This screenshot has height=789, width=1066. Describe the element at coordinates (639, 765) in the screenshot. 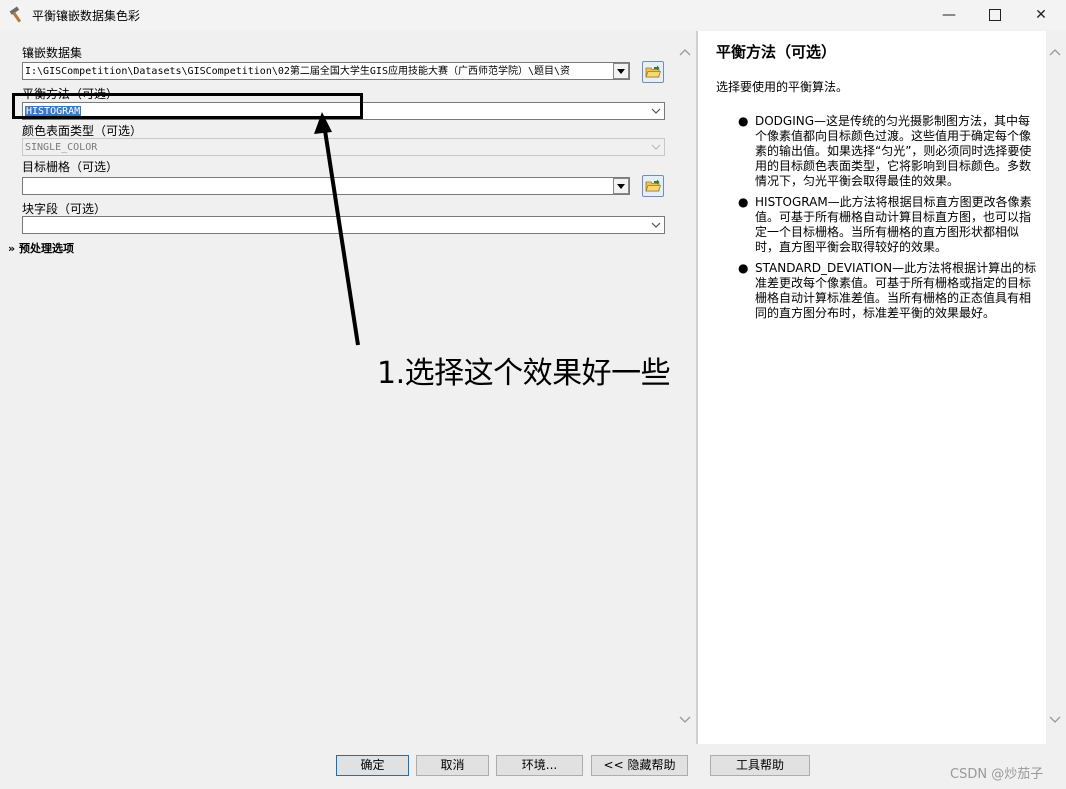

I see `hide-help-button: << 隐藏帮助` at that location.